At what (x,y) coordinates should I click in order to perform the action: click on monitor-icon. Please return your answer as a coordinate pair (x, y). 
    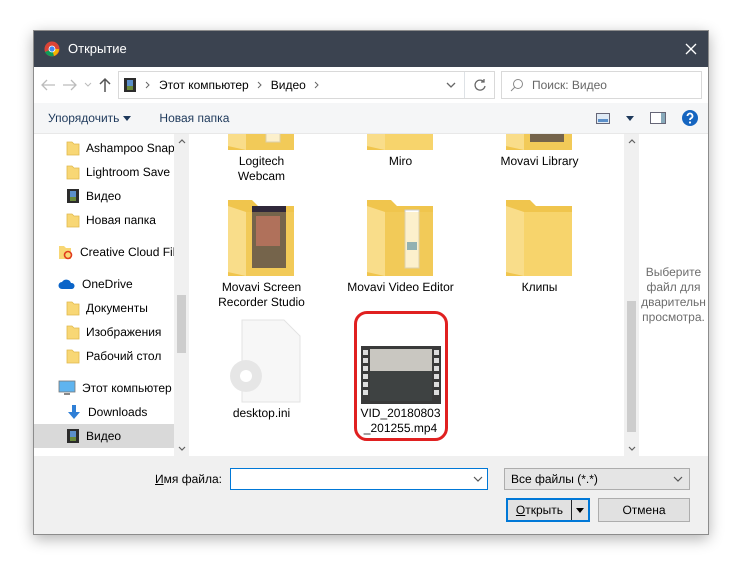
    Looking at the image, I should click on (67, 388).